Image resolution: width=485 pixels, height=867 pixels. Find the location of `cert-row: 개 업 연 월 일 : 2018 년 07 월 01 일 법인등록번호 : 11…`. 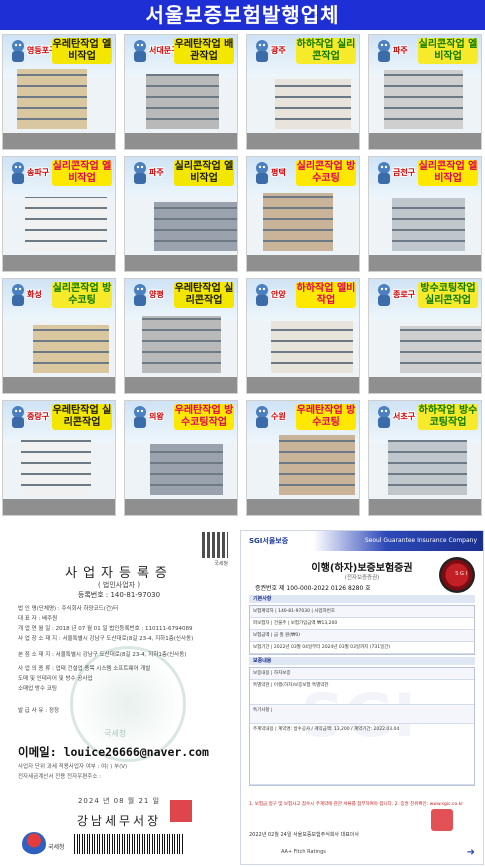

cert-row: 개 업 연 월 일 : 2018 년 07 월 01 일 법인등록번호 : 11… is located at coordinates (105, 629).